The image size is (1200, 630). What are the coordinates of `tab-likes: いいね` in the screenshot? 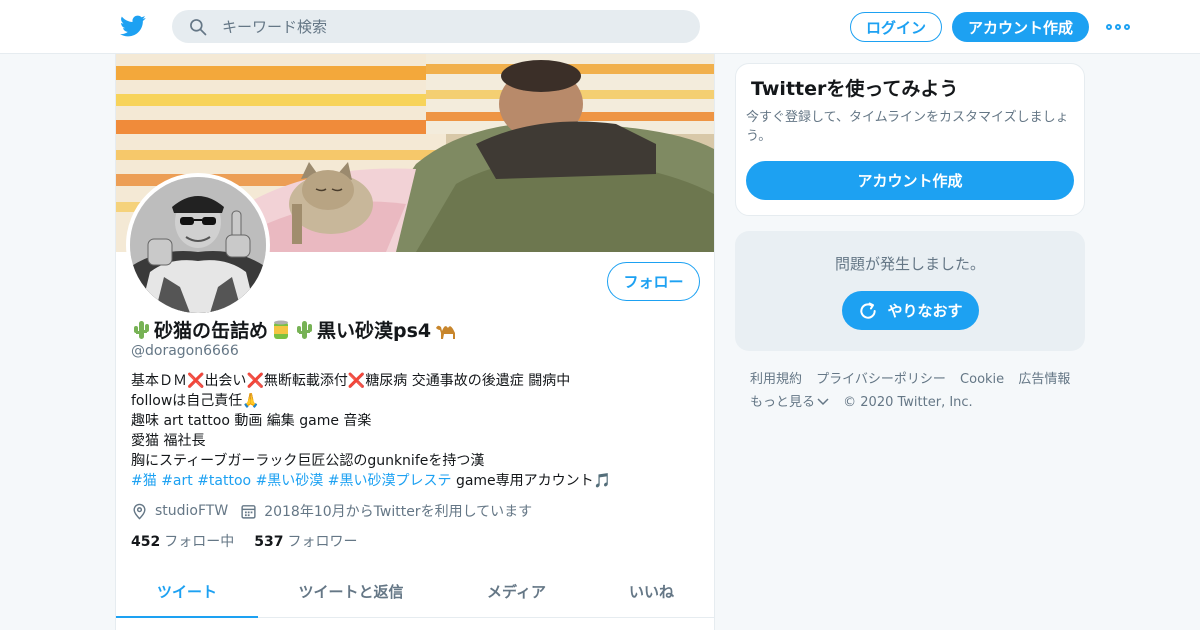 It's located at (651, 591).